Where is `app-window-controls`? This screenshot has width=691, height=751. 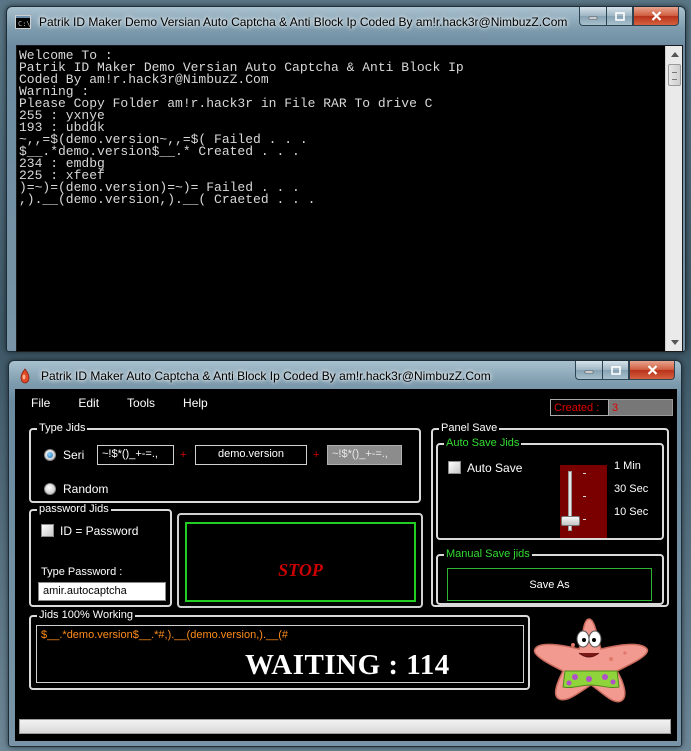 app-window-controls is located at coordinates (625, 370).